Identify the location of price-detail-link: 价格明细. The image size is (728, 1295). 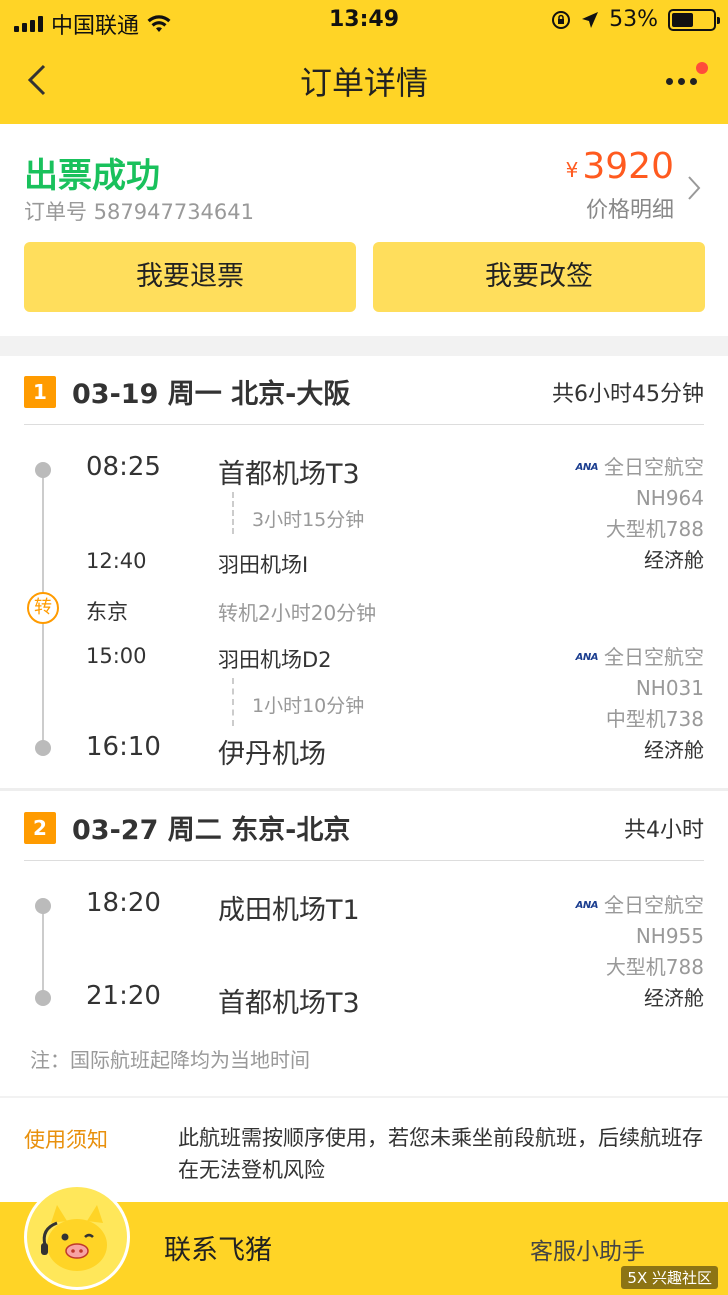
(630, 208).